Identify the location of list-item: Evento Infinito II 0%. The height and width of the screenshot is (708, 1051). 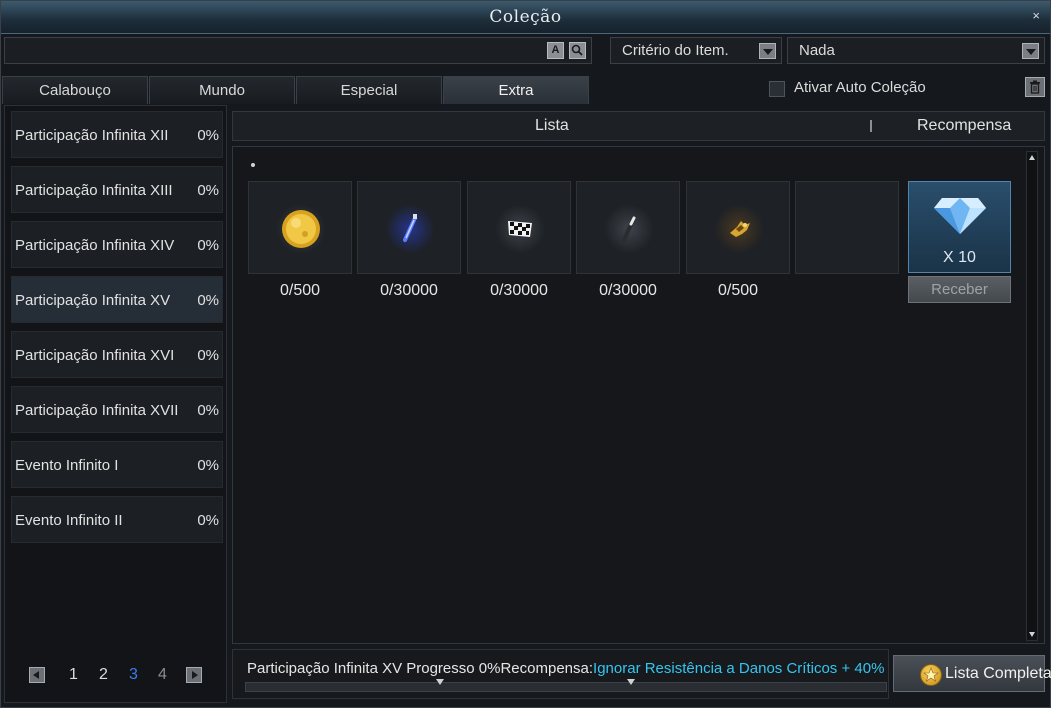
(117, 519).